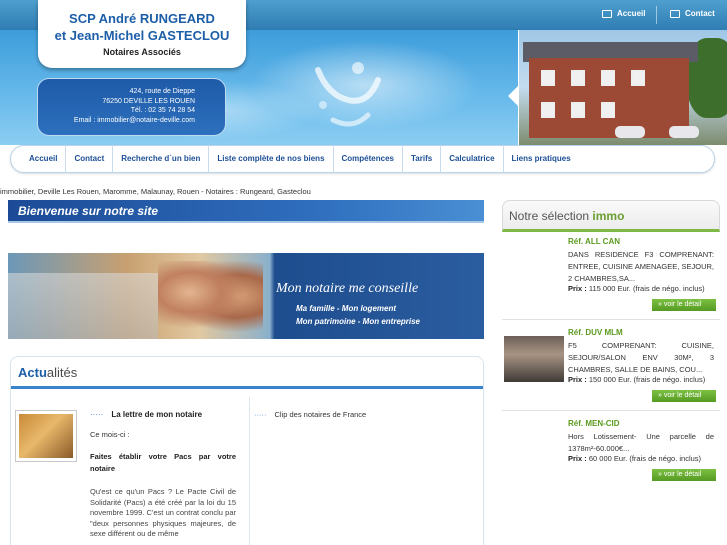 Image resolution: width=727 pixels, height=545 pixels. Describe the element at coordinates (271, 159) in the screenshot. I see `nav-item-property-list: Liste complète de nos biens` at that location.